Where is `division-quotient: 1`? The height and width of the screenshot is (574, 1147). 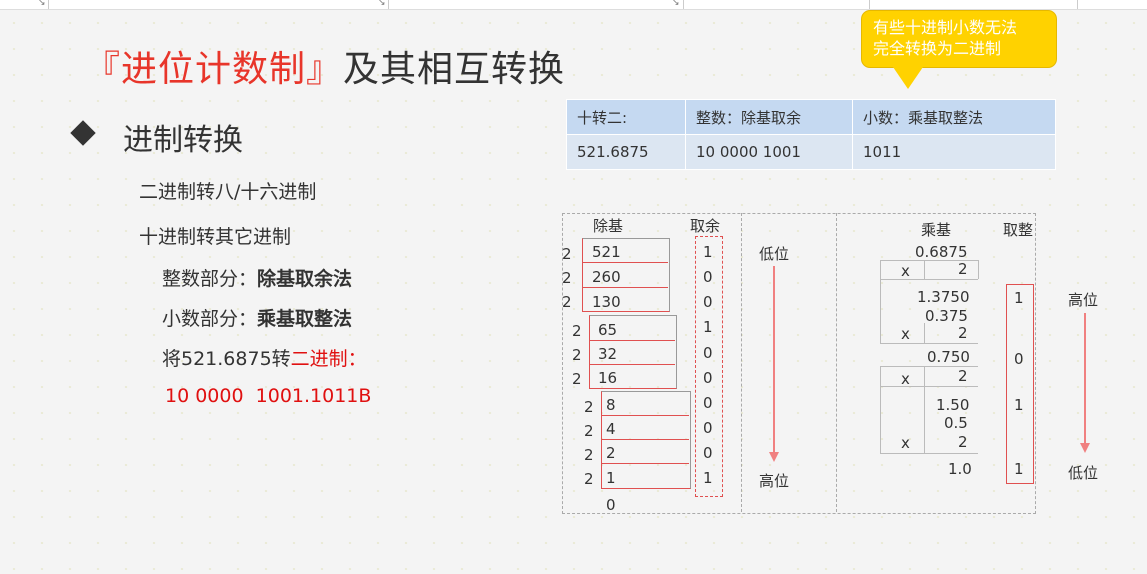
division-quotient: 1 is located at coordinates (611, 478).